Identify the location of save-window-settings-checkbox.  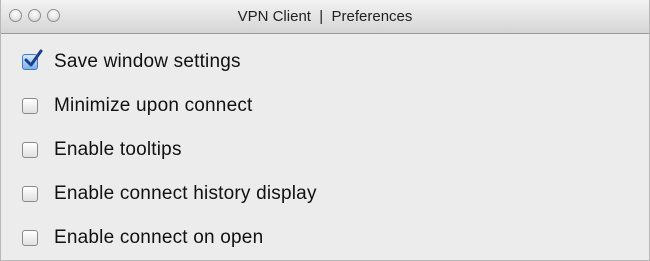
(32, 59).